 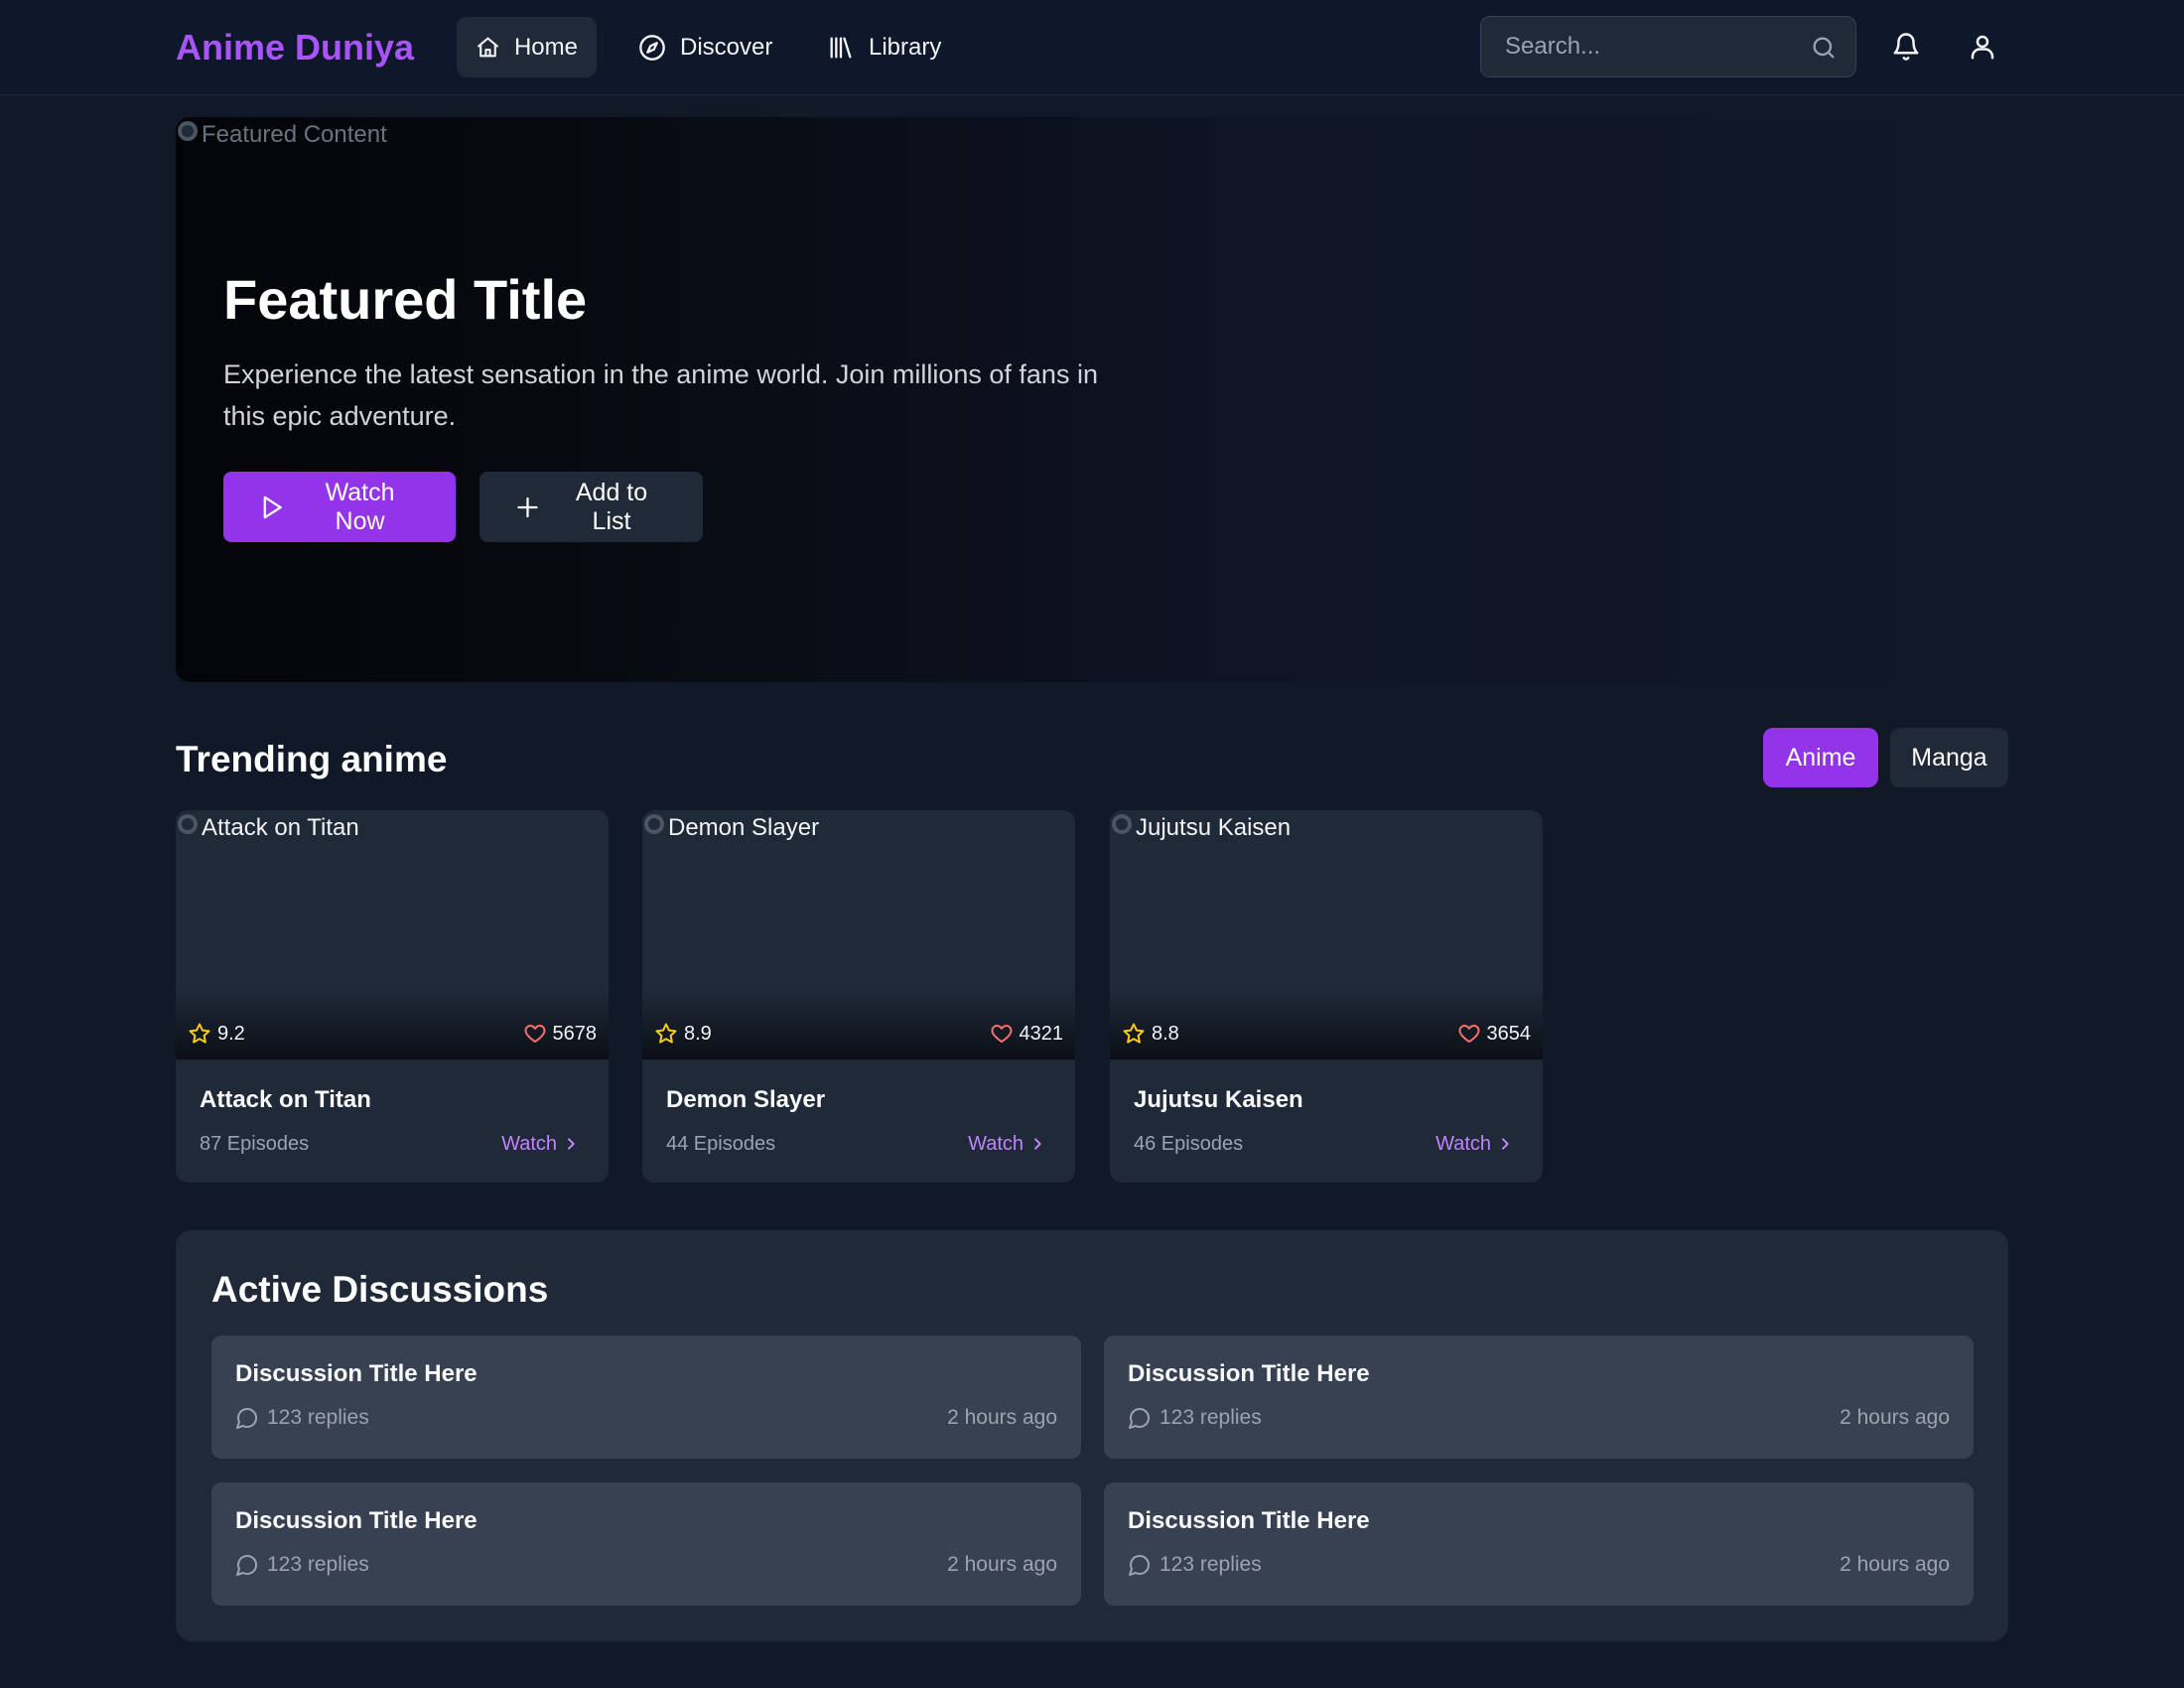 I want to click on card-image: Demon Slayer 8.9 4321, so click(x=858, y=934).